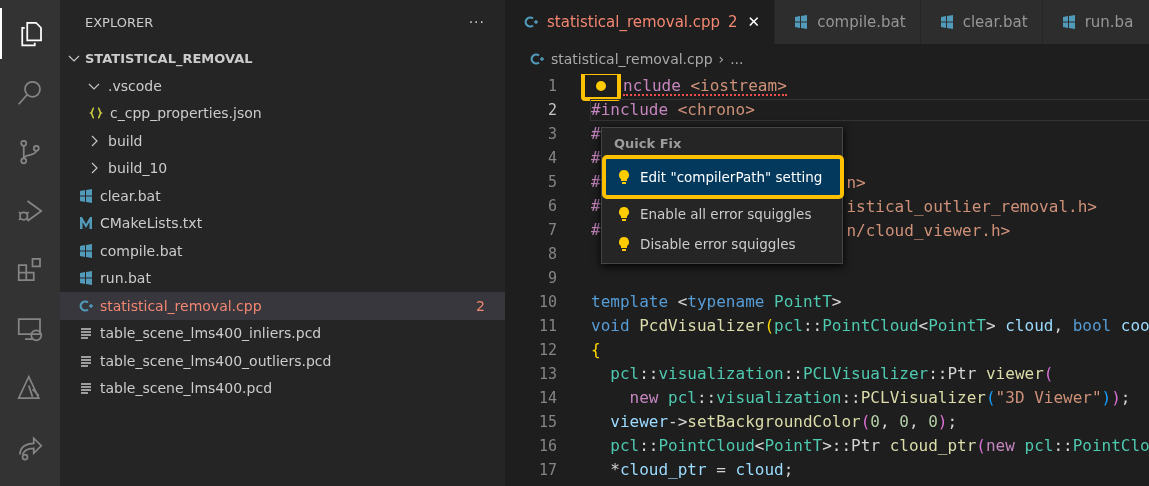 This screenshot has height=486, width=1149. I want to click on line-number: 7, so click(551, 230).